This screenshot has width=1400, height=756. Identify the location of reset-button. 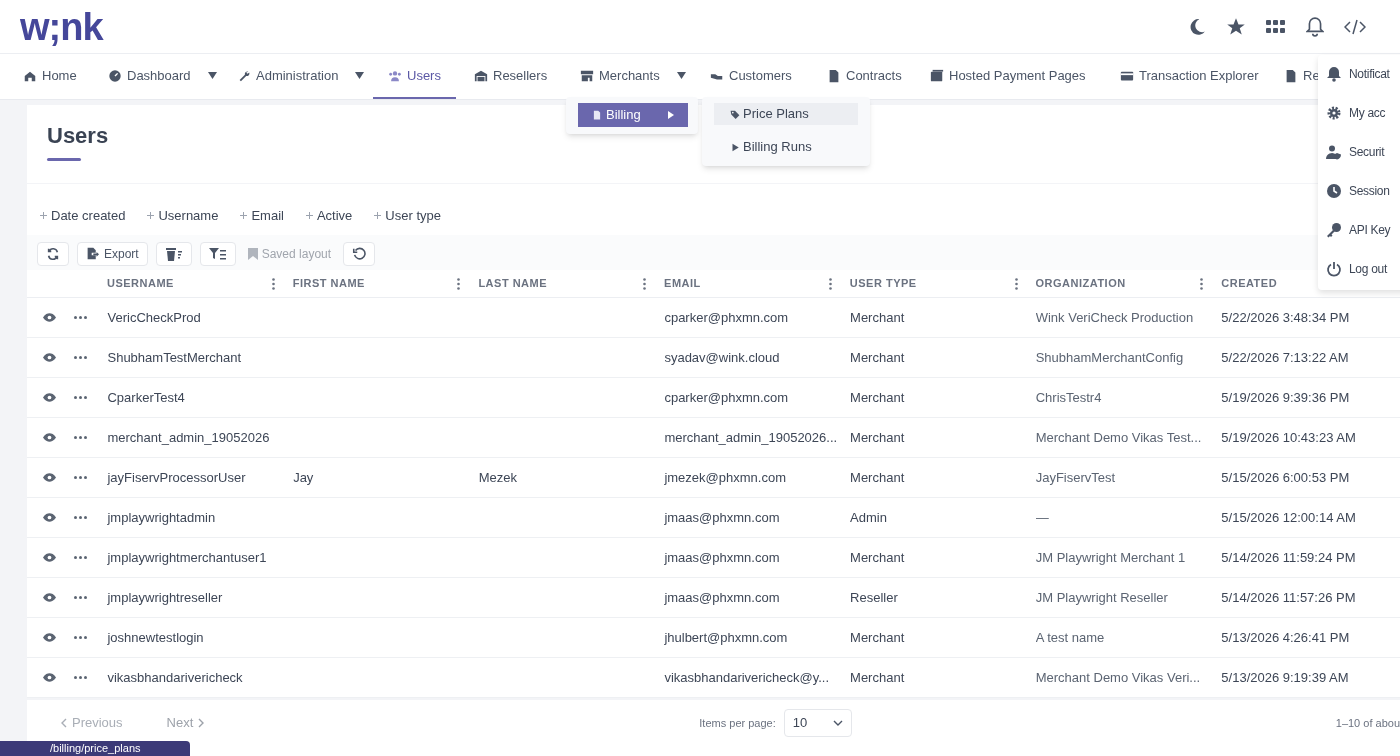
(359, 253).